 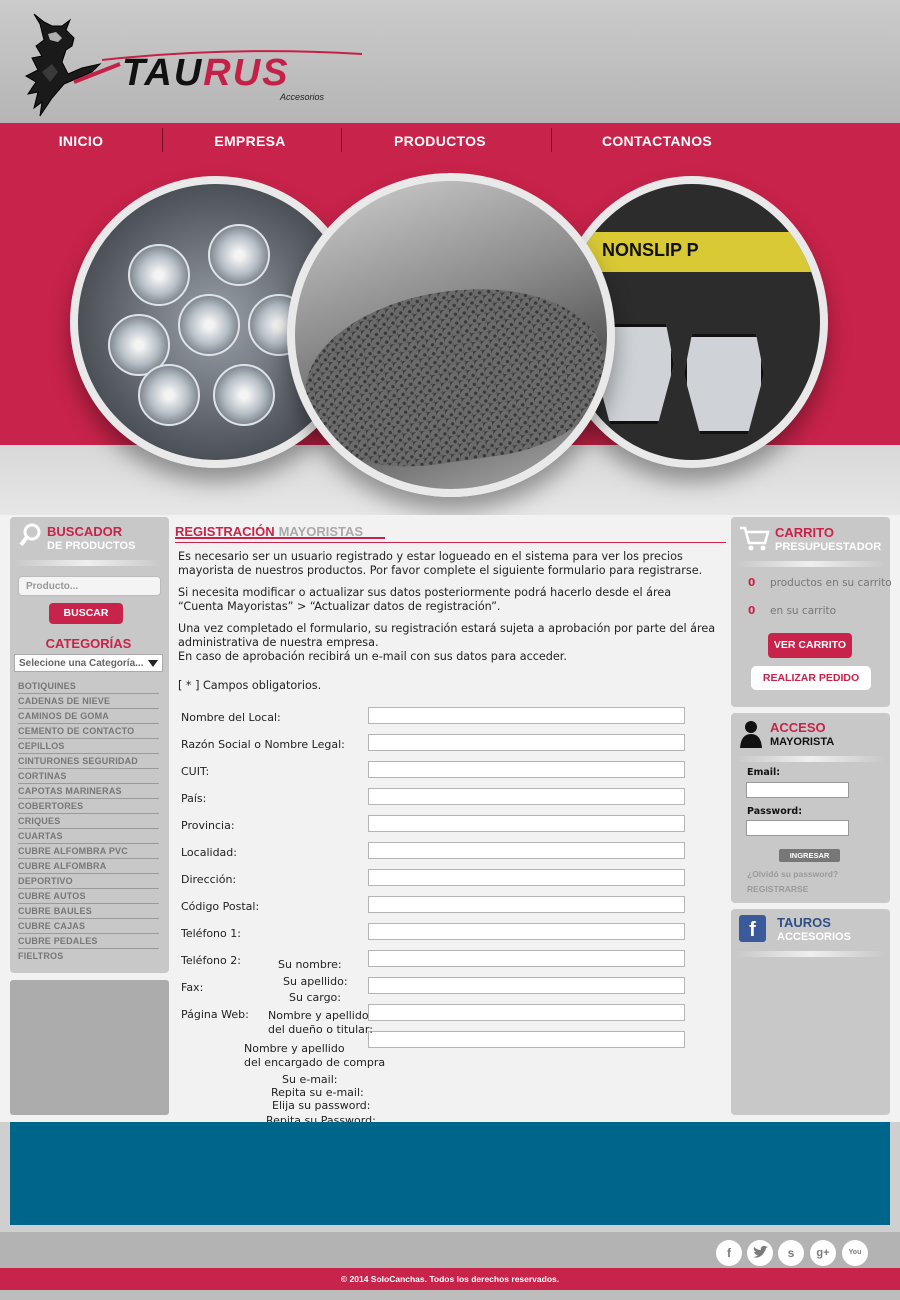 What do you see at coordinates (250, 140) in the screenshot?
I see `nav-empresa: EMPRESA` at bounding box center [250, 140].